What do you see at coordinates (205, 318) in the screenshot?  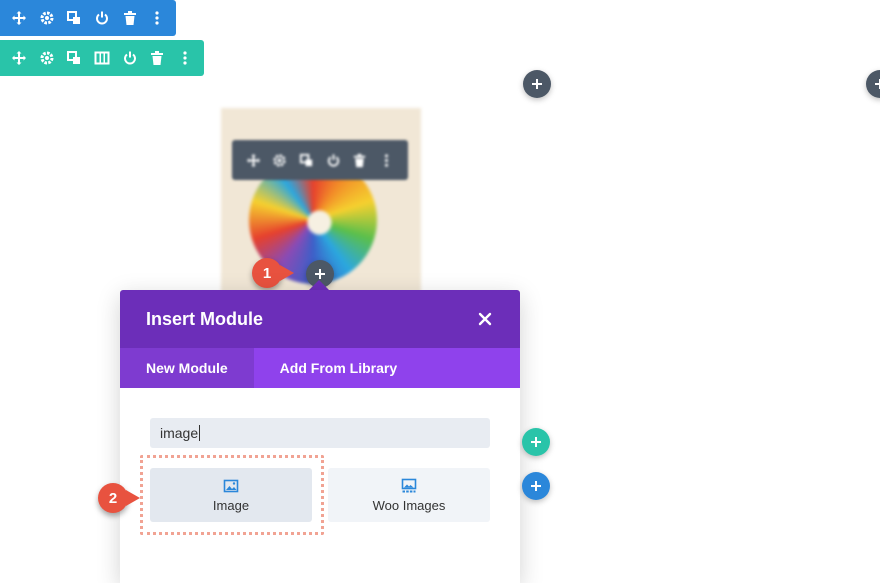 I see `modal-title: Insert Module` at bounding box center [205, 318].